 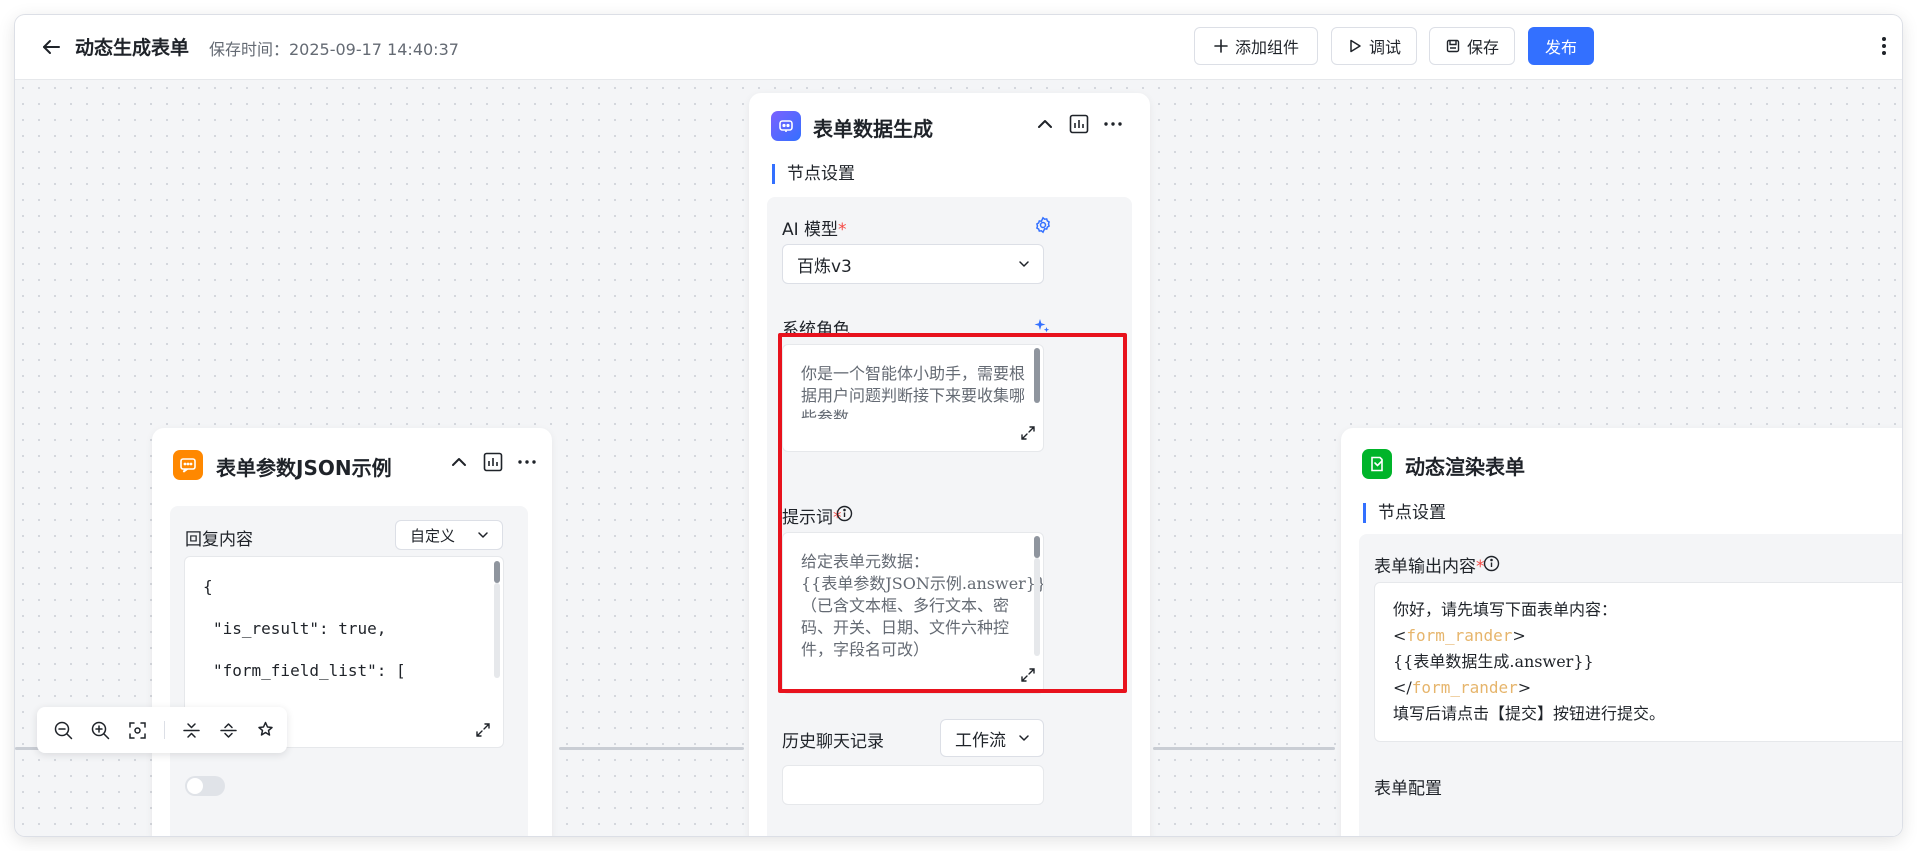 What do you see at coordinates (1482, 47) in the screenshot?
I see `save-label: 保存` at bounding box center [1482, 47].